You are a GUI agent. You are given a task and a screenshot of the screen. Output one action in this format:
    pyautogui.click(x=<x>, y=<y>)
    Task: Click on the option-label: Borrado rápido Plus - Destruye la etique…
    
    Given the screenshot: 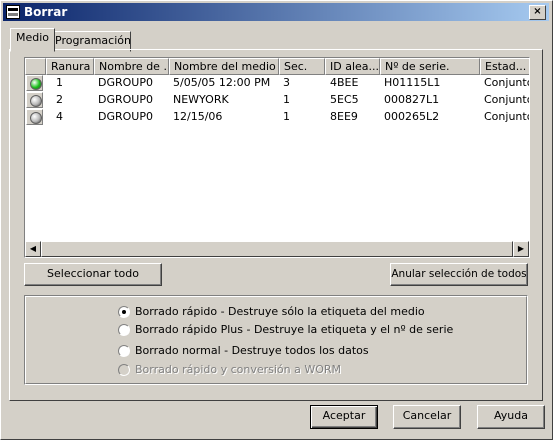 What is the action you would take?
    pyautogui.click(x=294, y=329)
    